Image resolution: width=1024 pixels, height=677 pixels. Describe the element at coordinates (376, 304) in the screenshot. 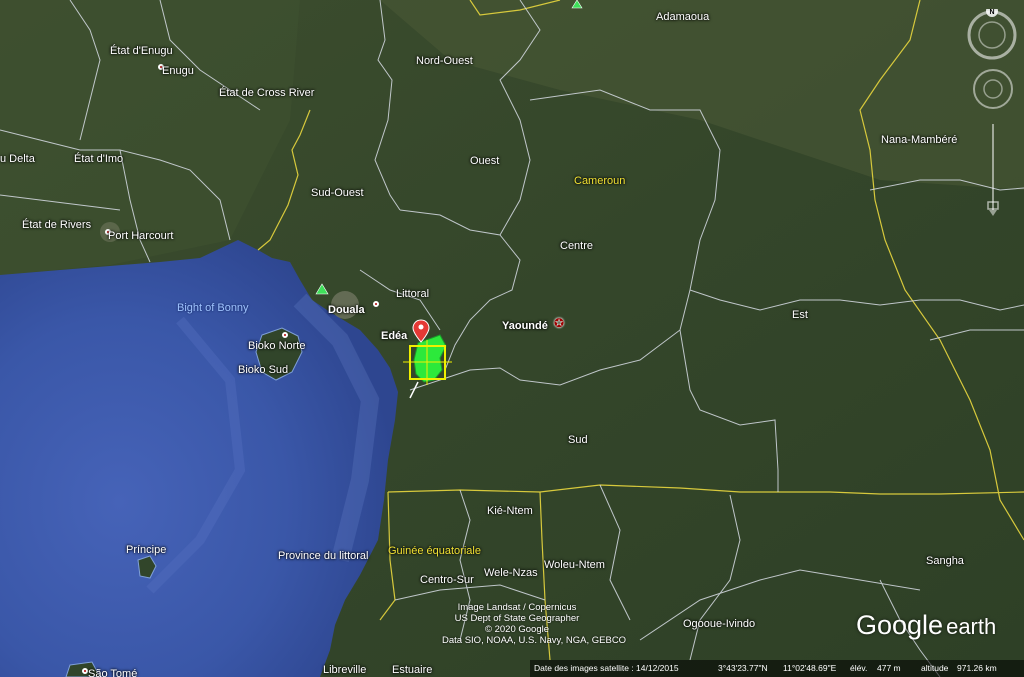

I see `douala-marker` at that location.